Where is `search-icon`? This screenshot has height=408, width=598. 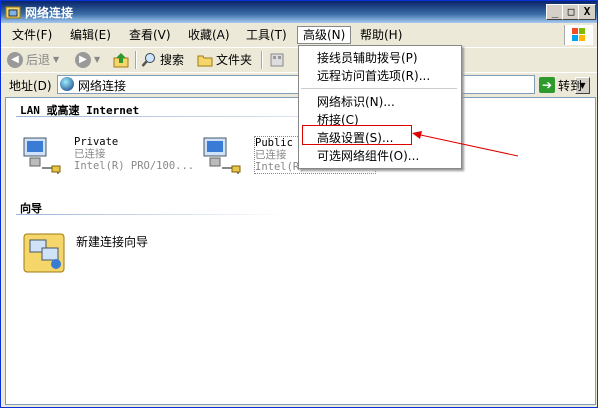
search-icon is located at coordinates (148, 60).